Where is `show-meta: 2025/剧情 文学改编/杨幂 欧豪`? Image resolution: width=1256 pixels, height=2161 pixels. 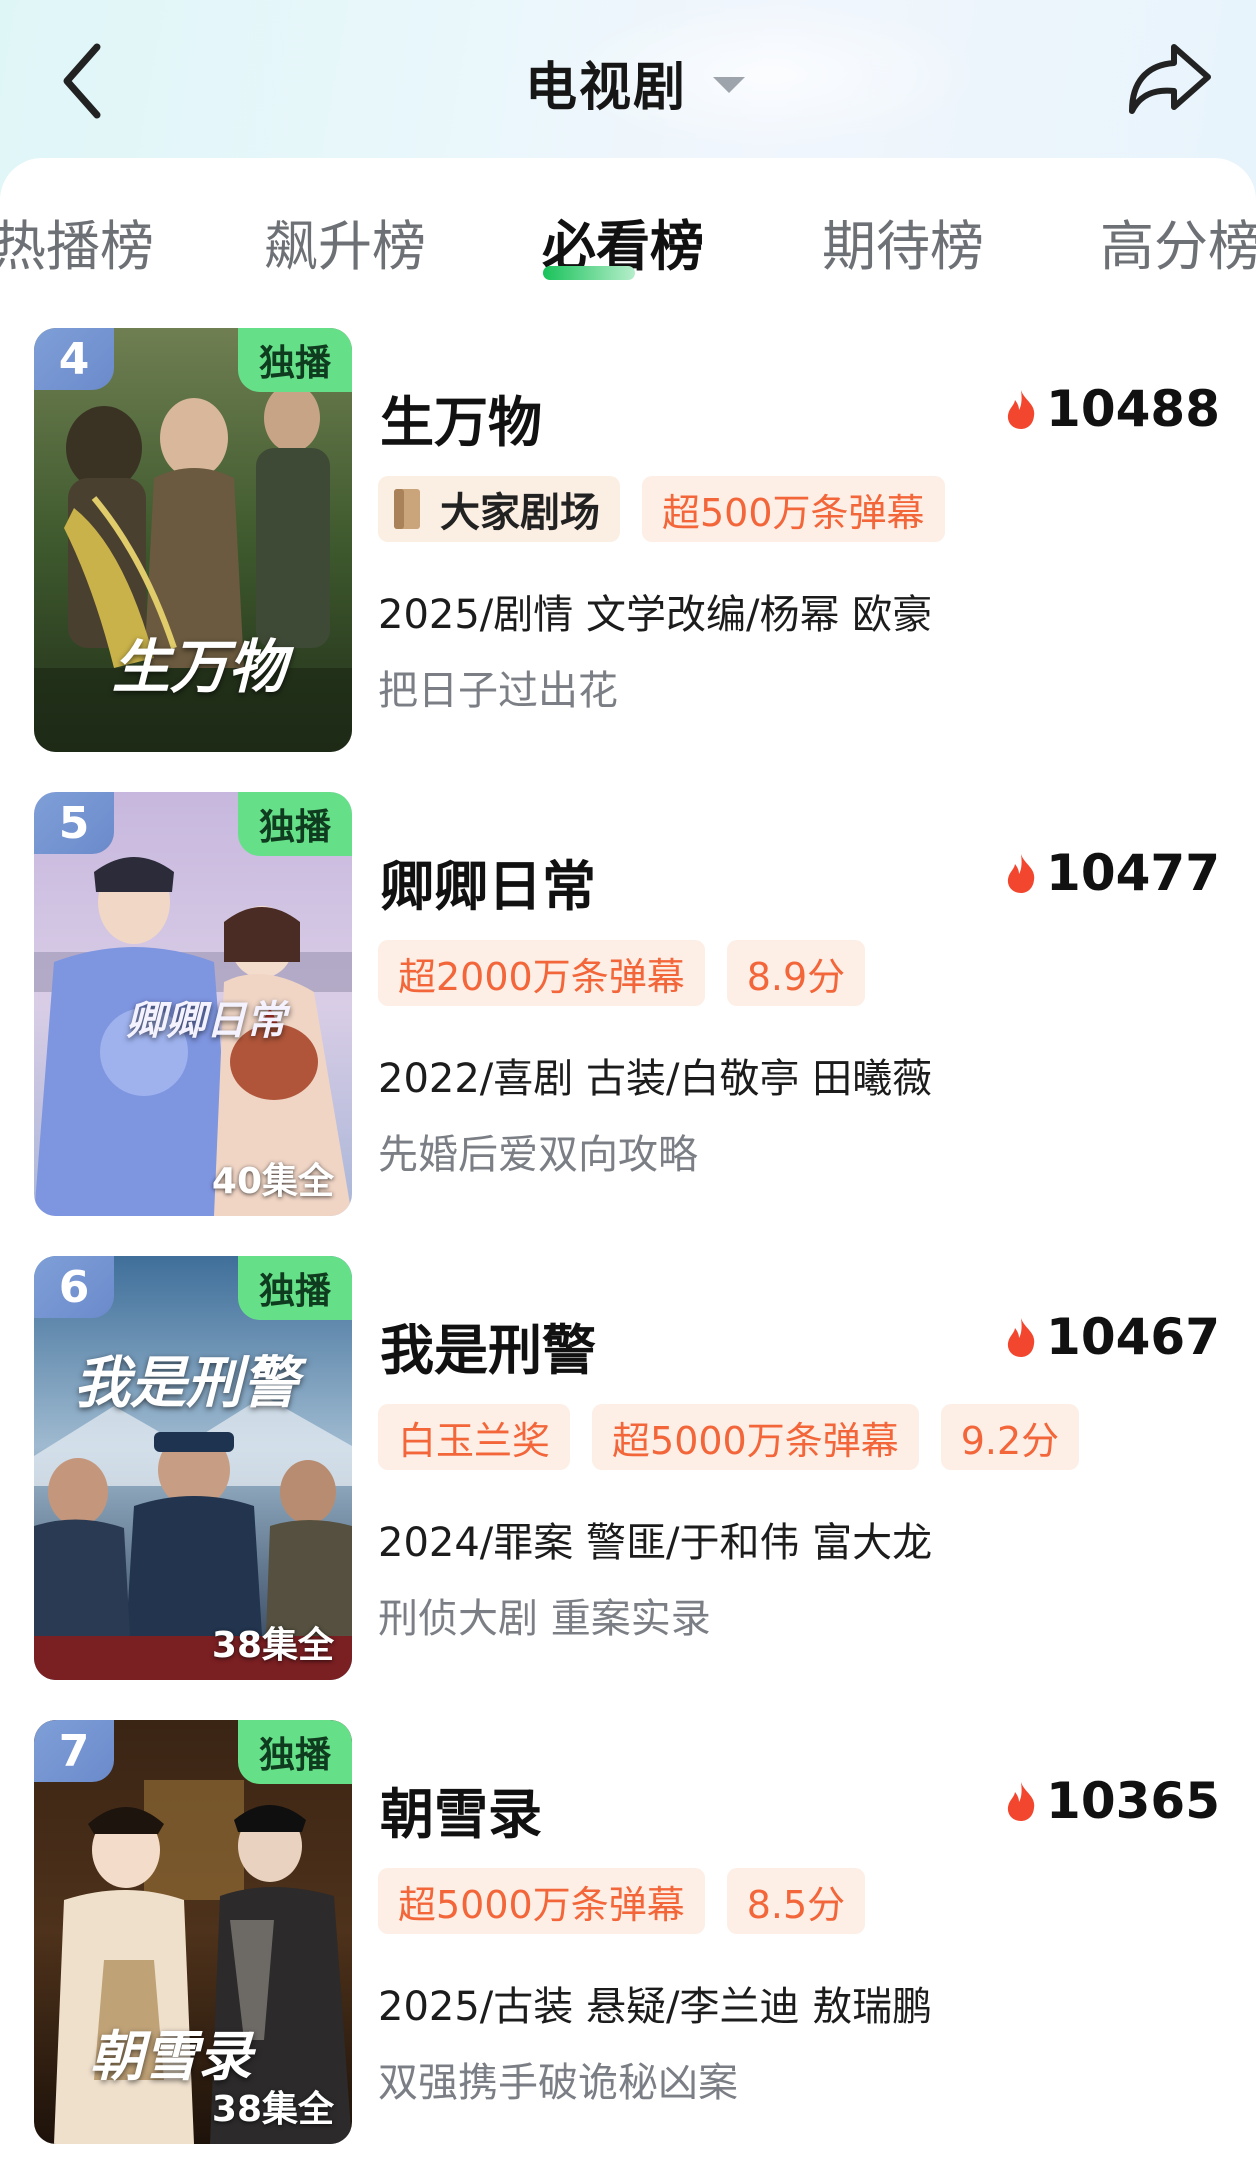
show-meta: 2025/剧情 文学改编/杨幂 欧豪 is located at coordinates (655, 615).